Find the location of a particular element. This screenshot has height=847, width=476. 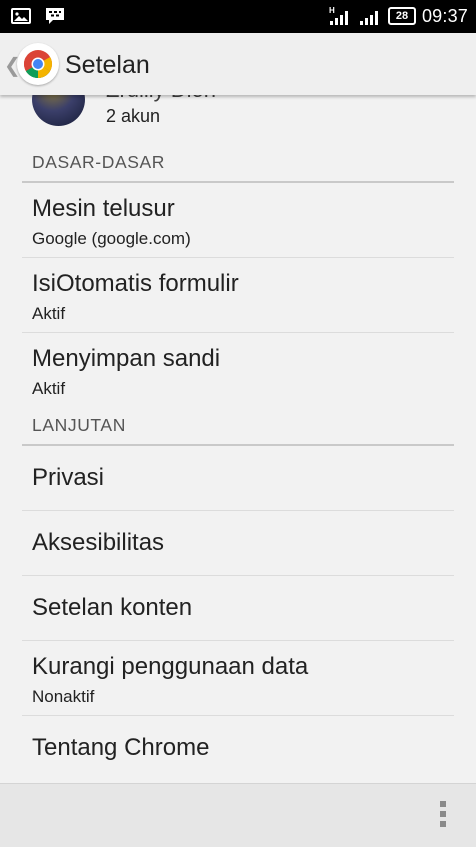

setting-value: Google (google.com) is located at coordinates (111, 238).